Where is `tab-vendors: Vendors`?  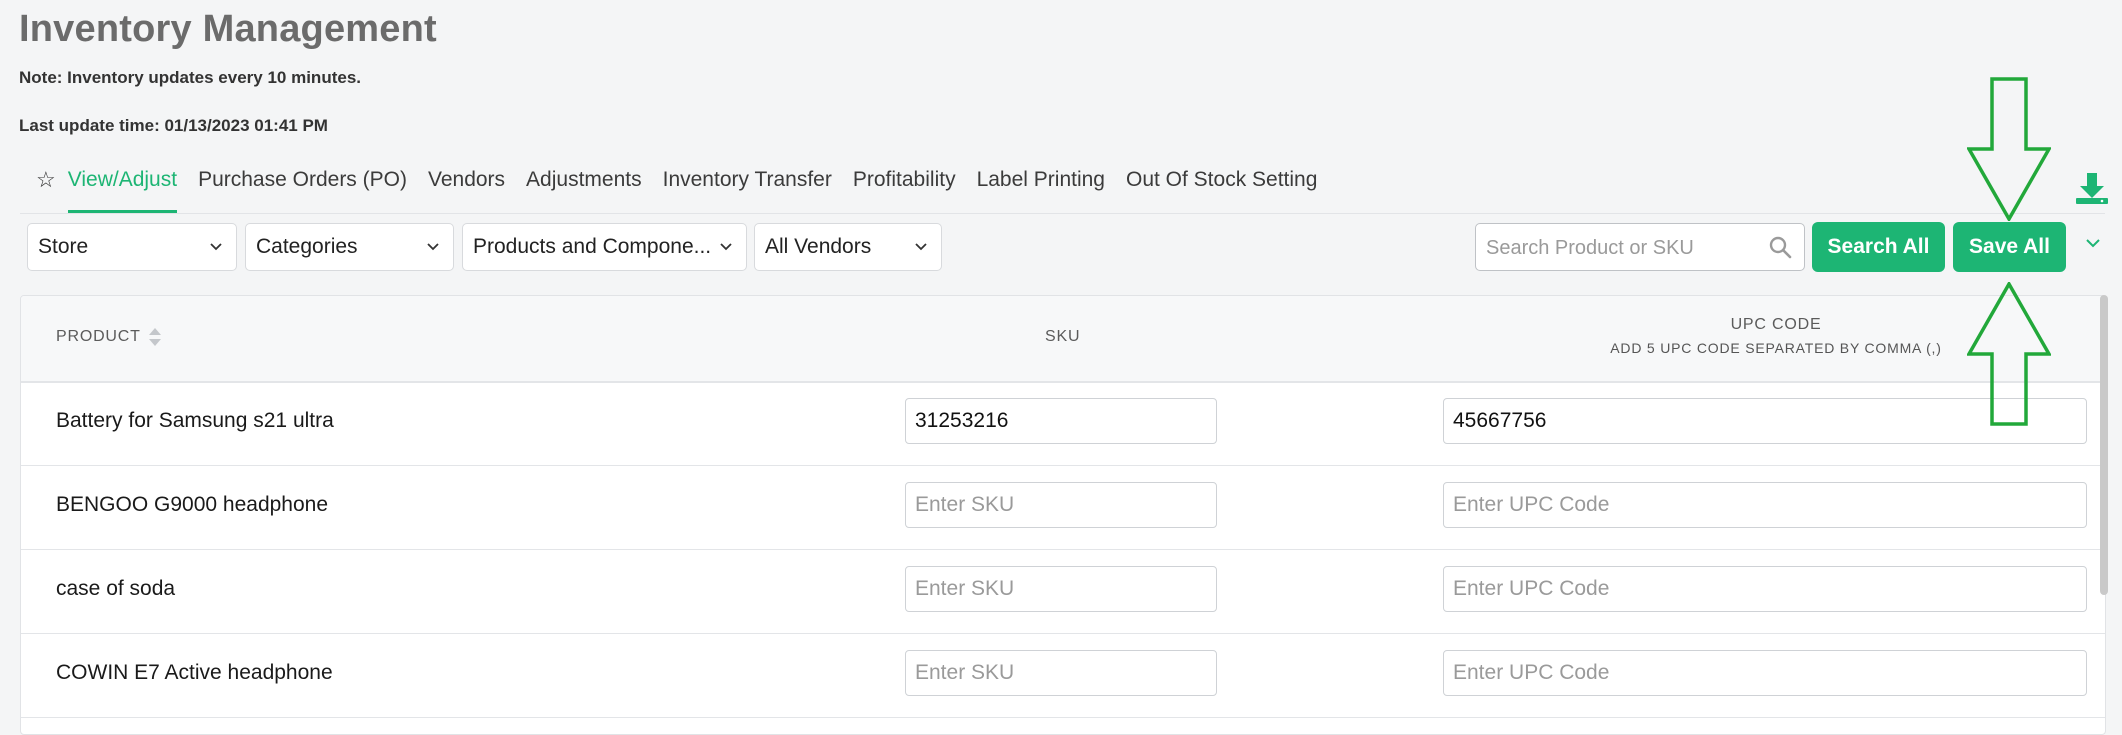
tab-vendors: Vendors is located at coordinates (466, 180).